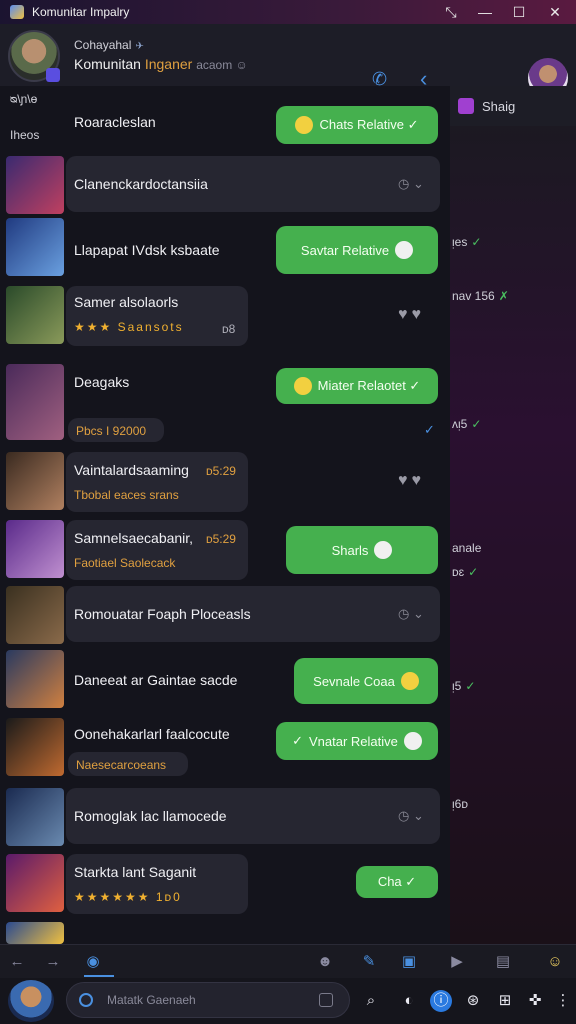  What do you see at coordinates (125, 563) in the screenshot?
I see `item-subtitle: Faotiael Saolecack` at bounding box center [125, 563].